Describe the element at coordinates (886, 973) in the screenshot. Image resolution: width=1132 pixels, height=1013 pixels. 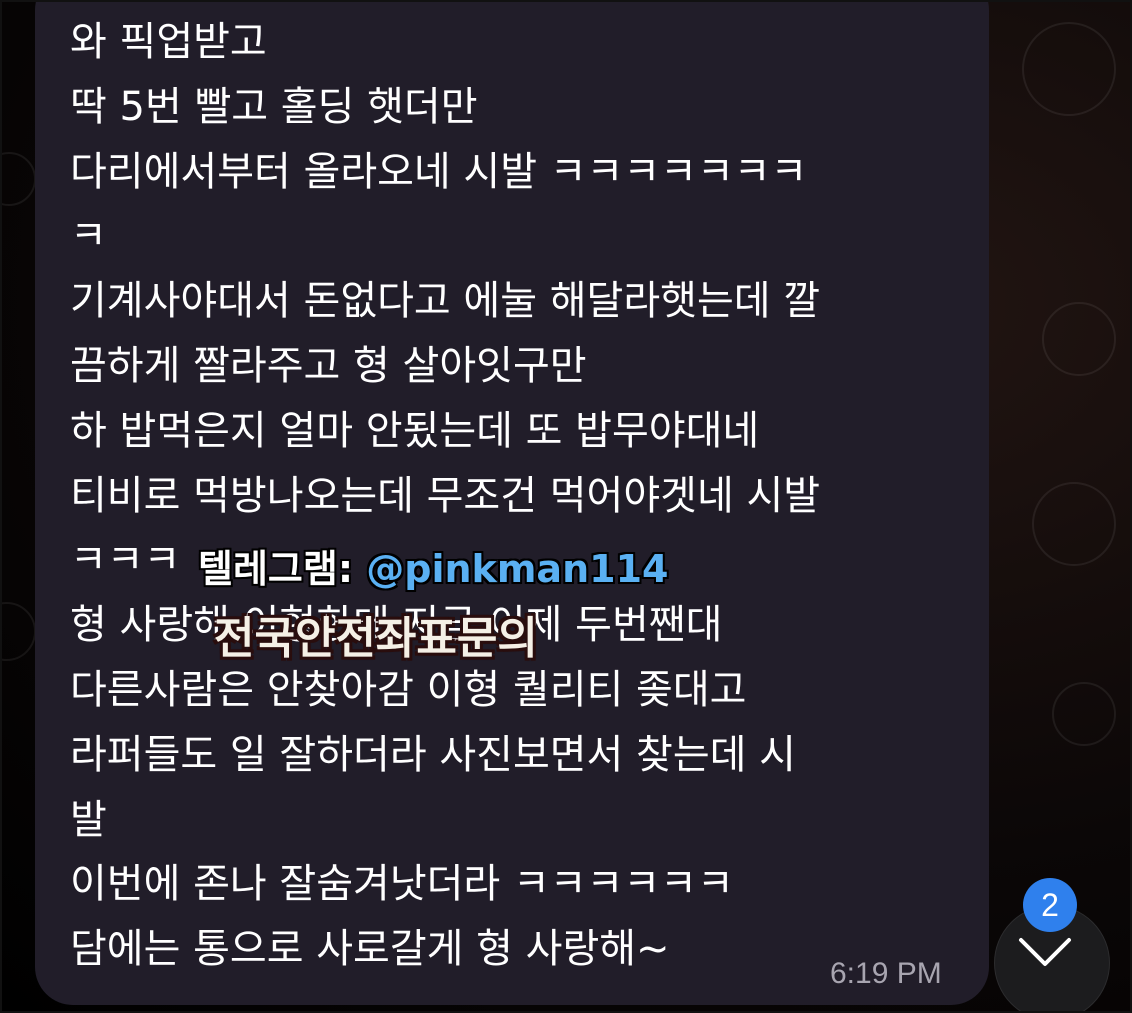
I see `message-timestamp: 6:19 PM` at that location.